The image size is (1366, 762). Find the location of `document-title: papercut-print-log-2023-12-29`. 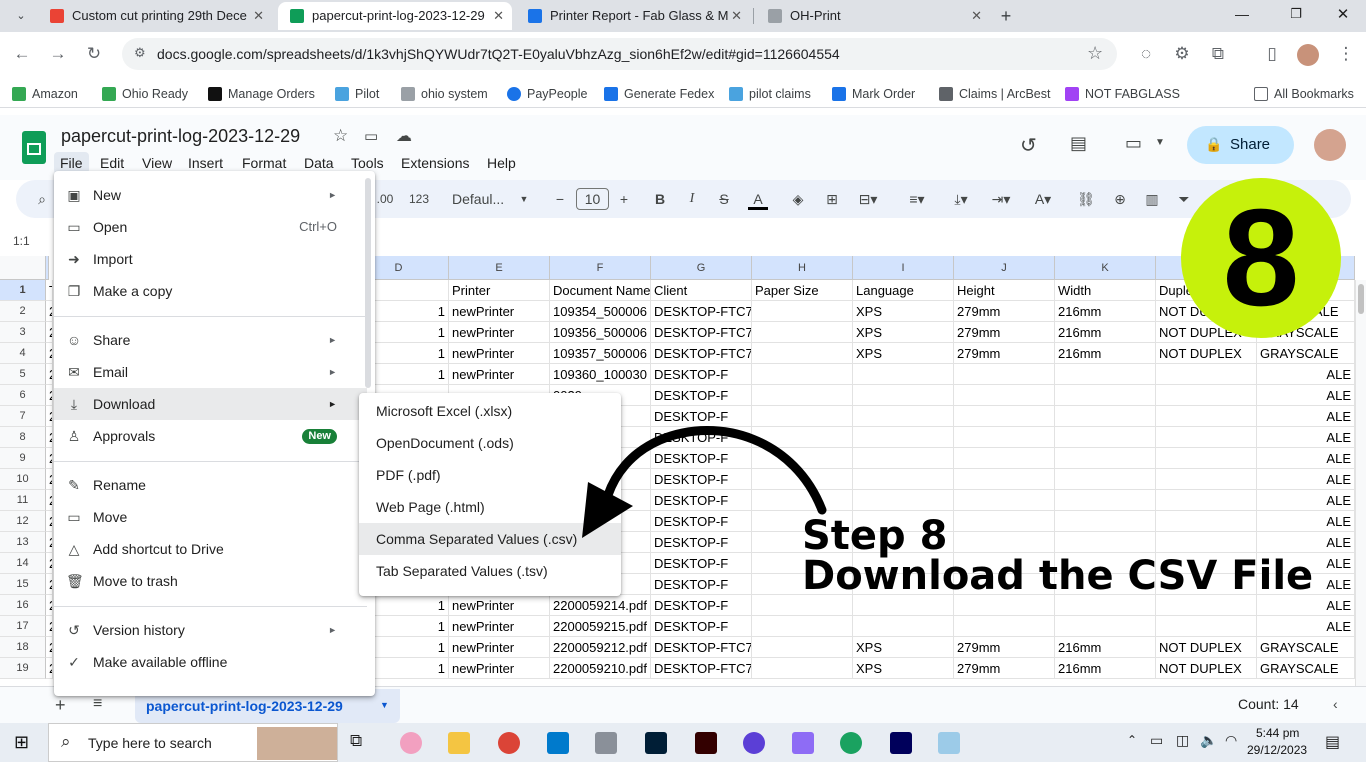

document-title: papercut-print-log-2023-12-29 is located at coordinates (180, 136).